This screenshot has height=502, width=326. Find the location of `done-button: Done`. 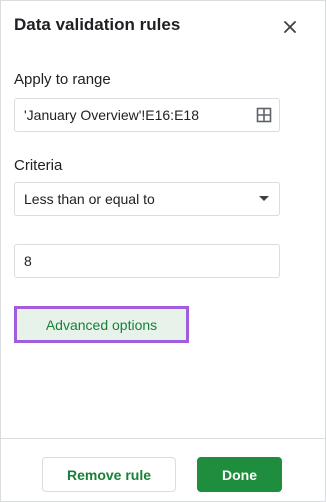

done-button: Done is located at coordinates (239, 474).